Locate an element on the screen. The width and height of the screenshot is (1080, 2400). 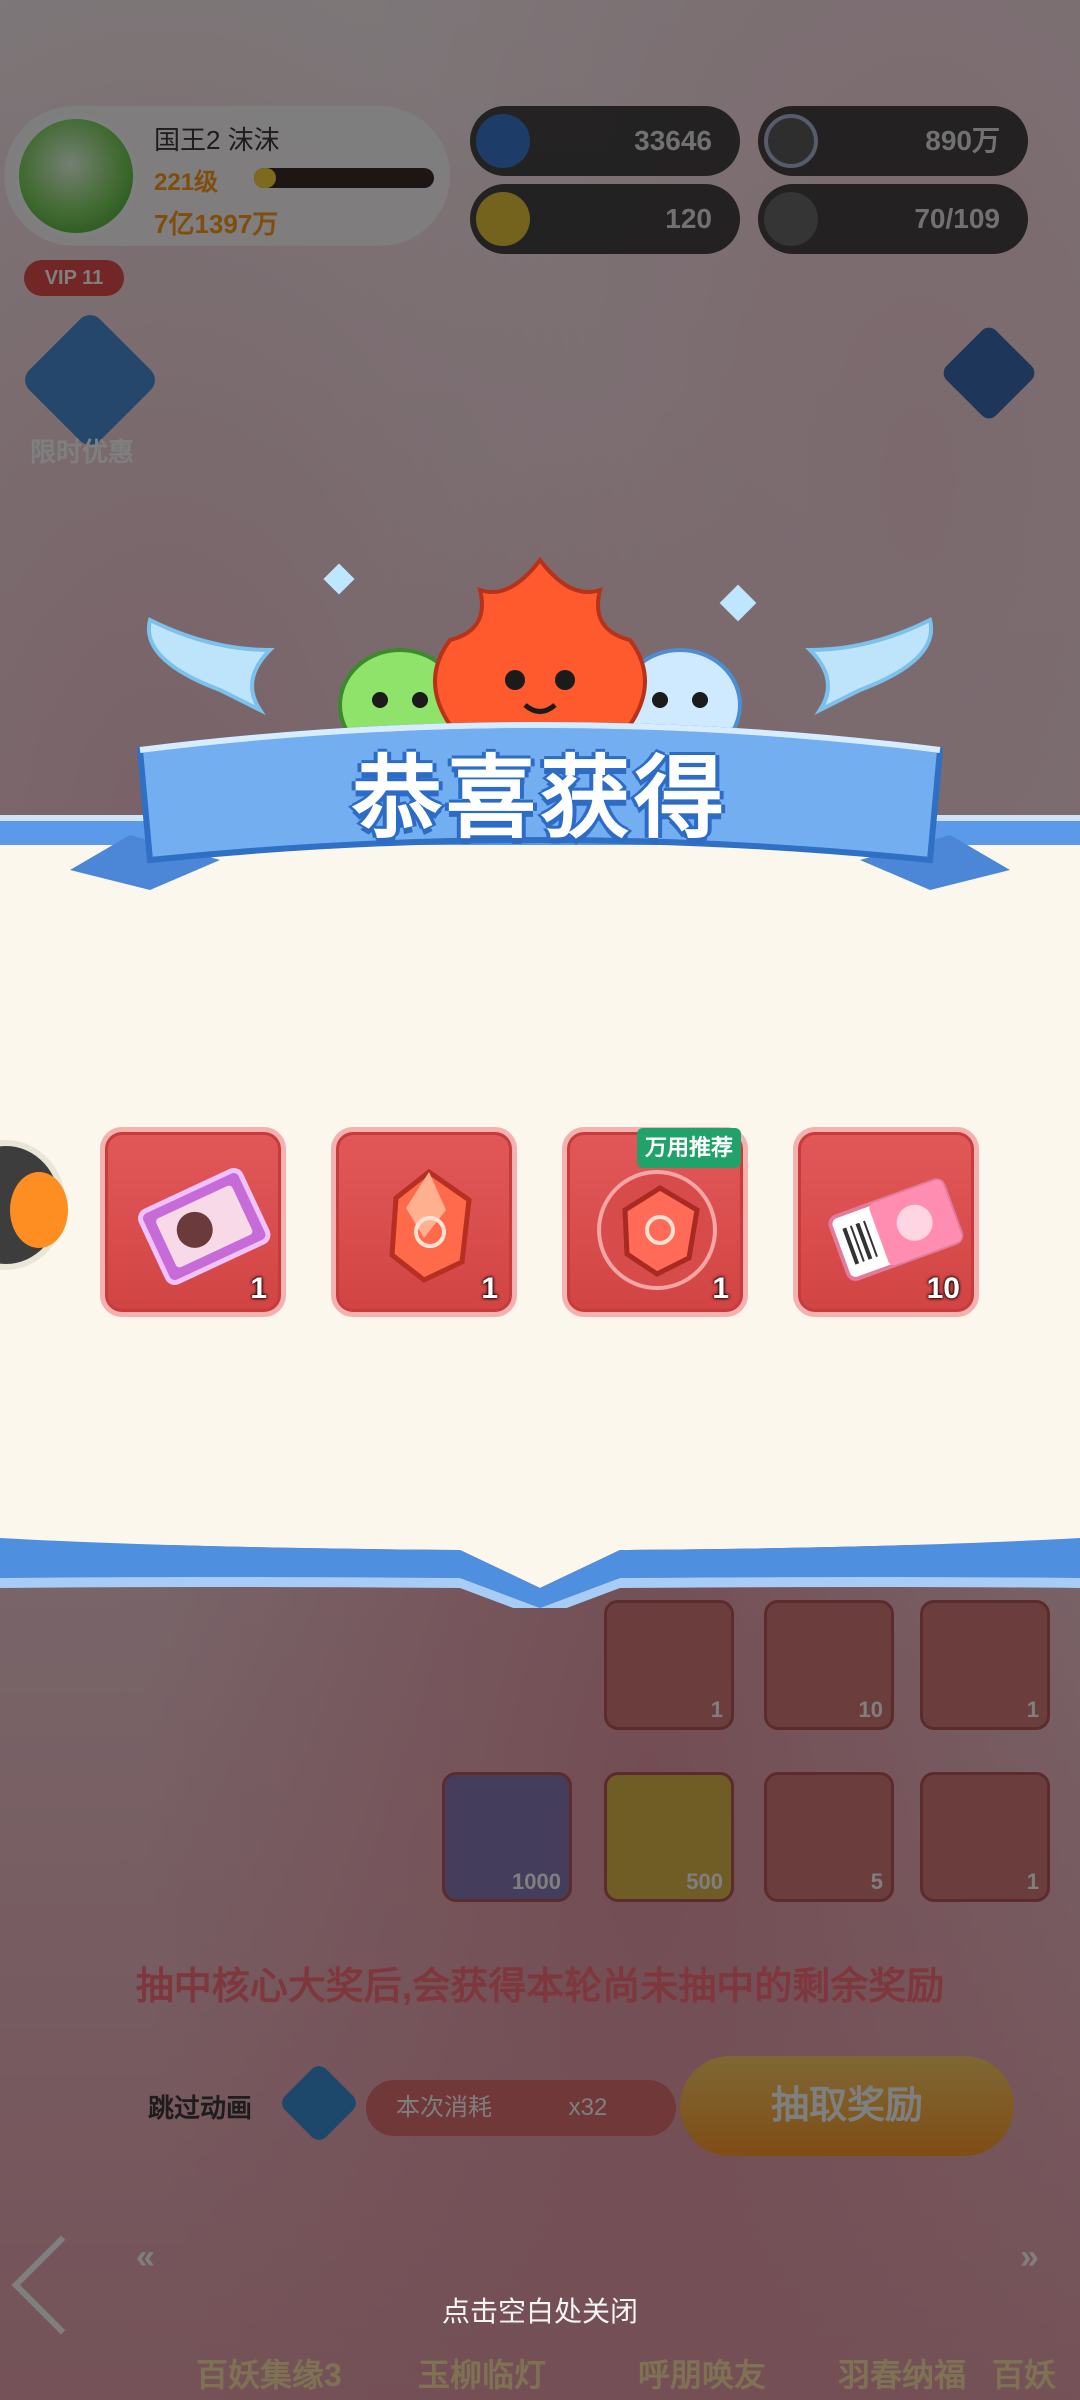
fire-slime-icon is located at coordinates (540, 649).